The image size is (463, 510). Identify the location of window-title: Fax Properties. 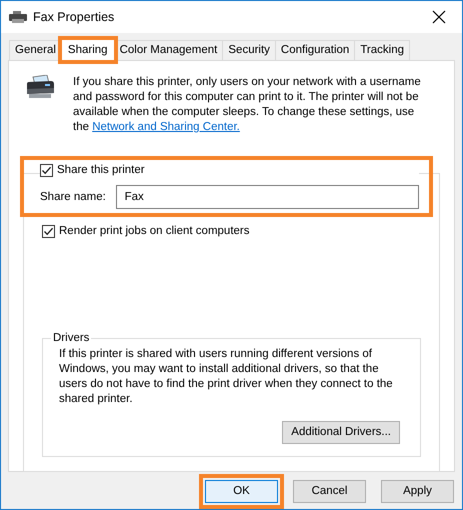
(74, 17).